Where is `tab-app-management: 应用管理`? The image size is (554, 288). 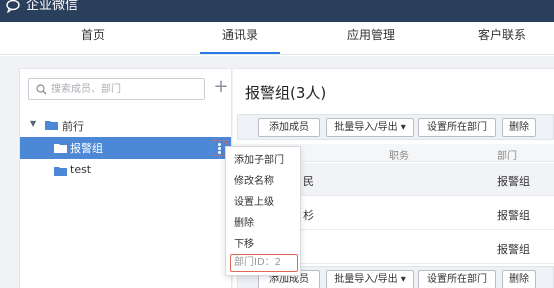 tab-app-management: 应用管理 is located at coordinates (371, 38).